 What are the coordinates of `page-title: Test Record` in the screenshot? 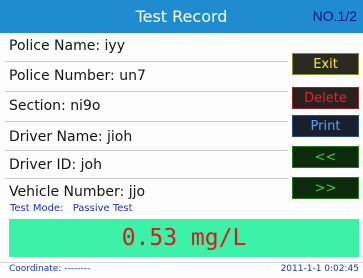 It's located at (181, 16).